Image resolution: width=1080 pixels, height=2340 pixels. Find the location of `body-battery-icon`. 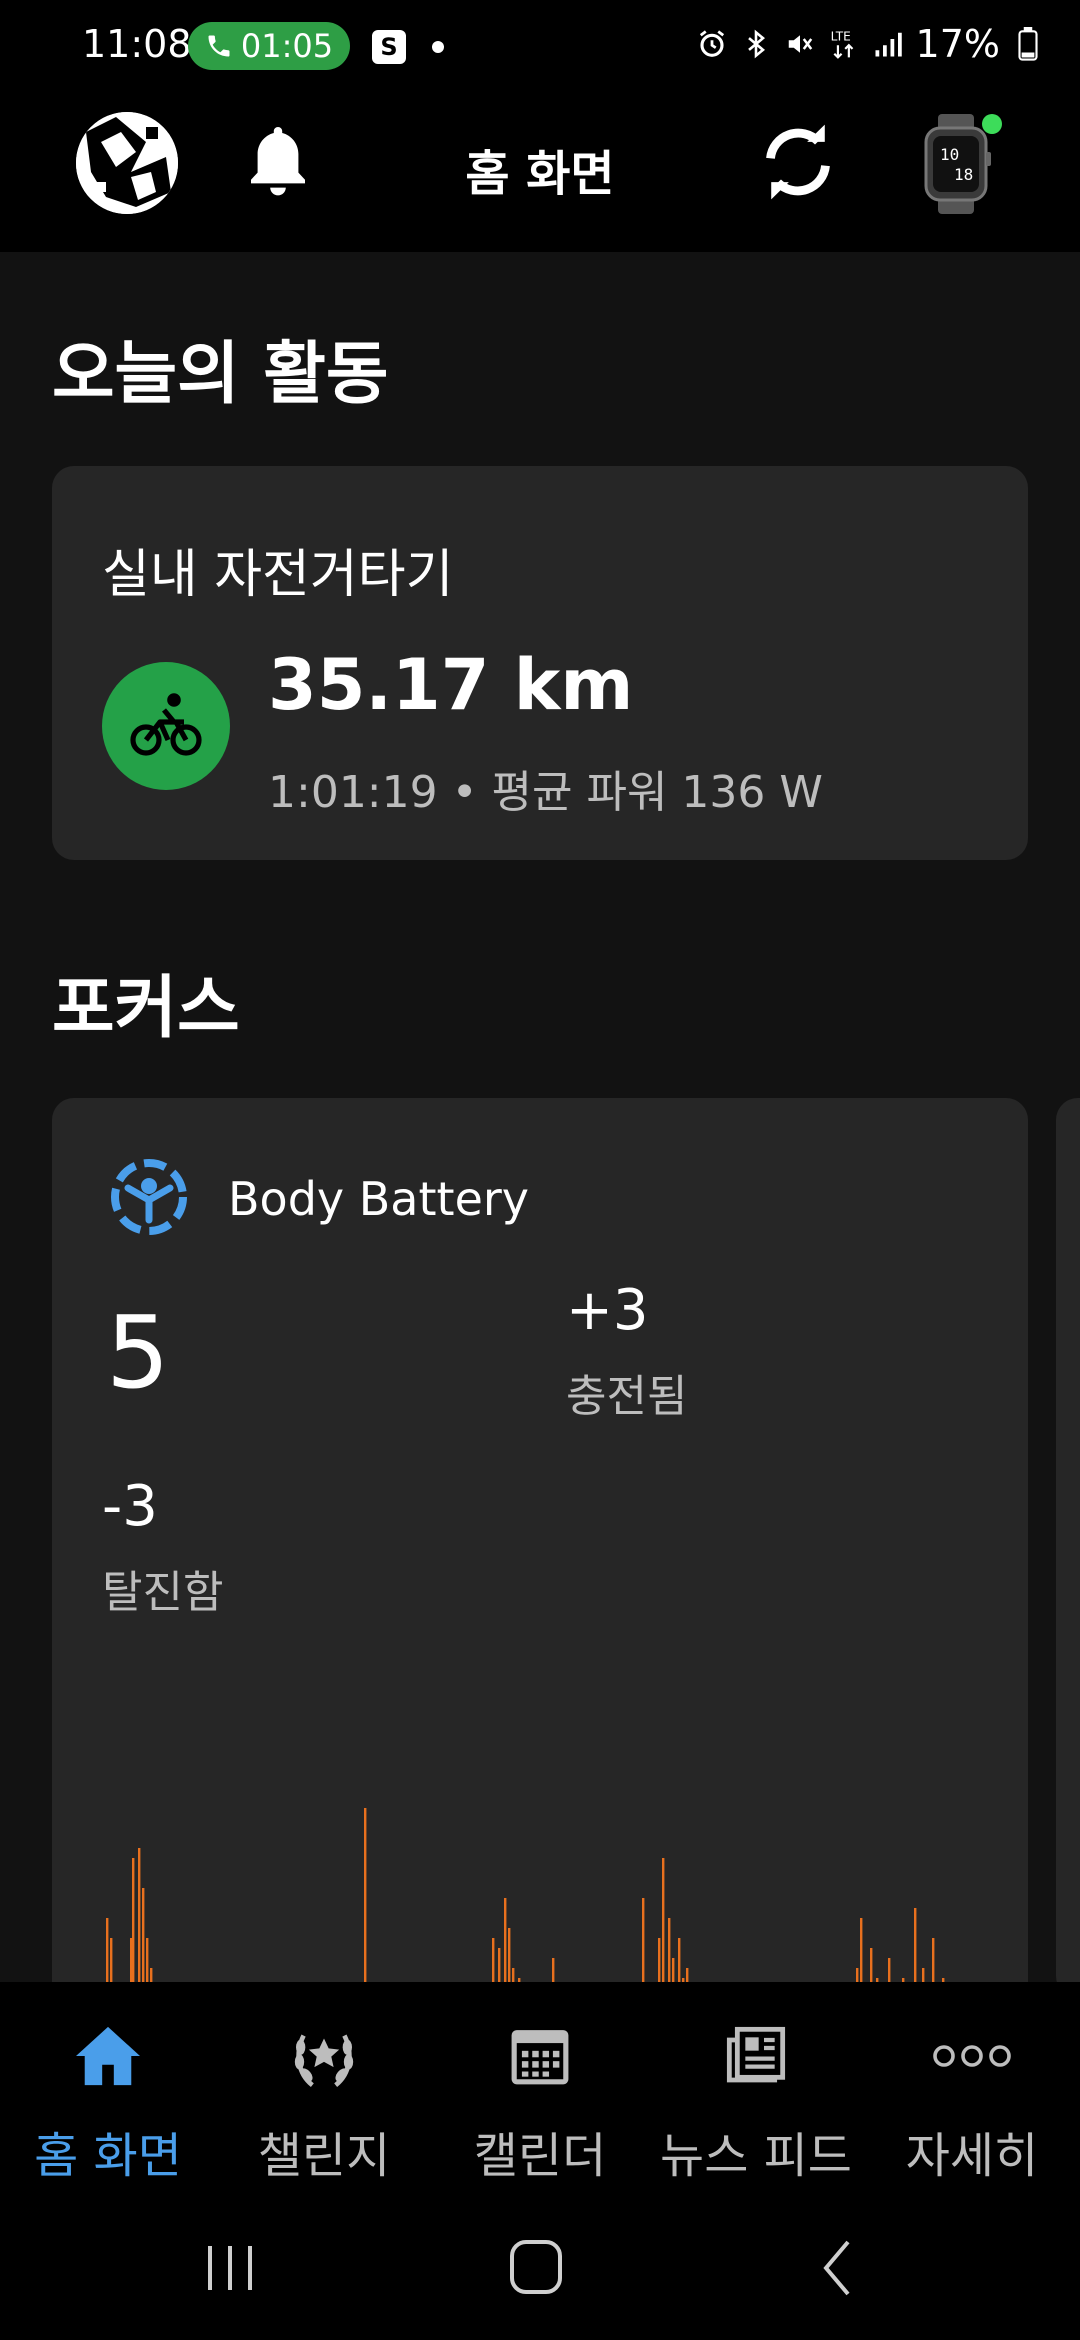

body-battery-icon is located at coordinates (149, 1199).